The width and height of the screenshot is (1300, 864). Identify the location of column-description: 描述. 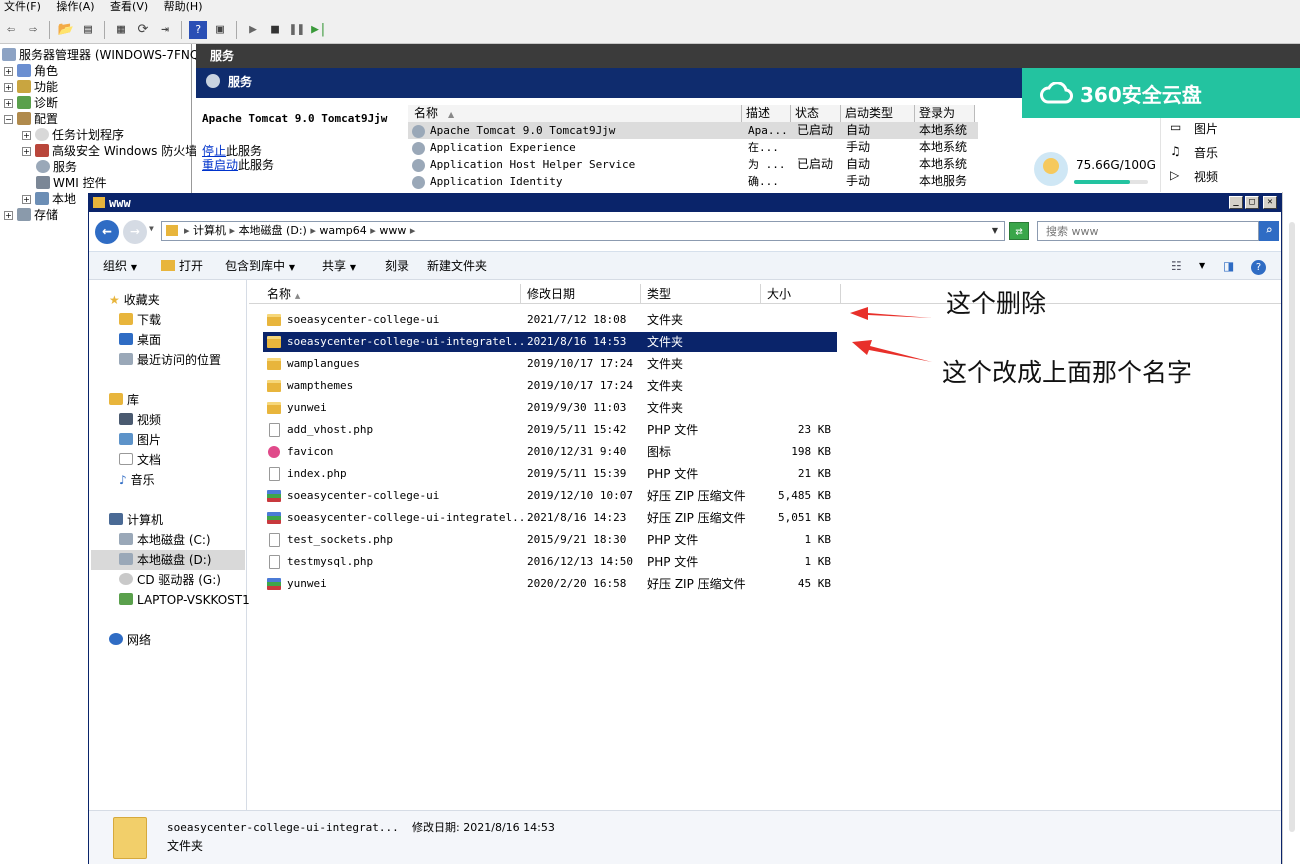
(766, 113).